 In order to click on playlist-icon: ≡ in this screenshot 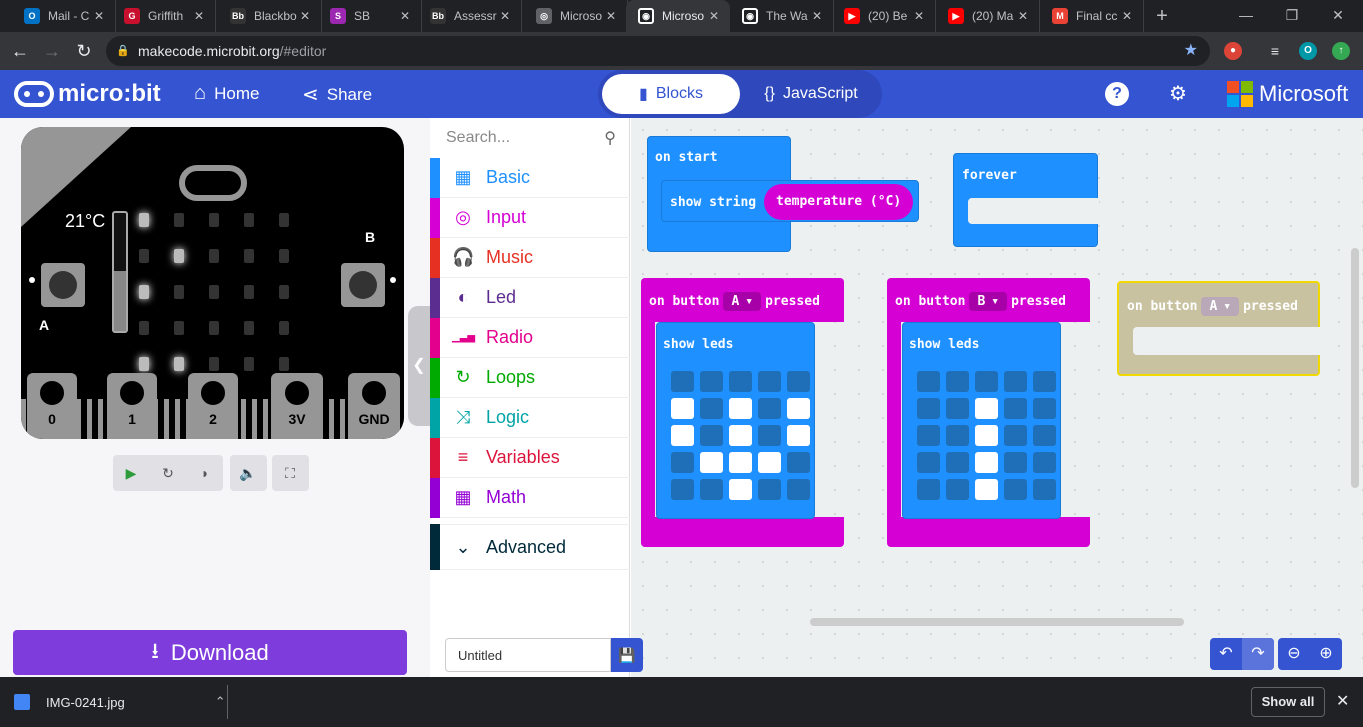, I will do `click(1275, 51)`.